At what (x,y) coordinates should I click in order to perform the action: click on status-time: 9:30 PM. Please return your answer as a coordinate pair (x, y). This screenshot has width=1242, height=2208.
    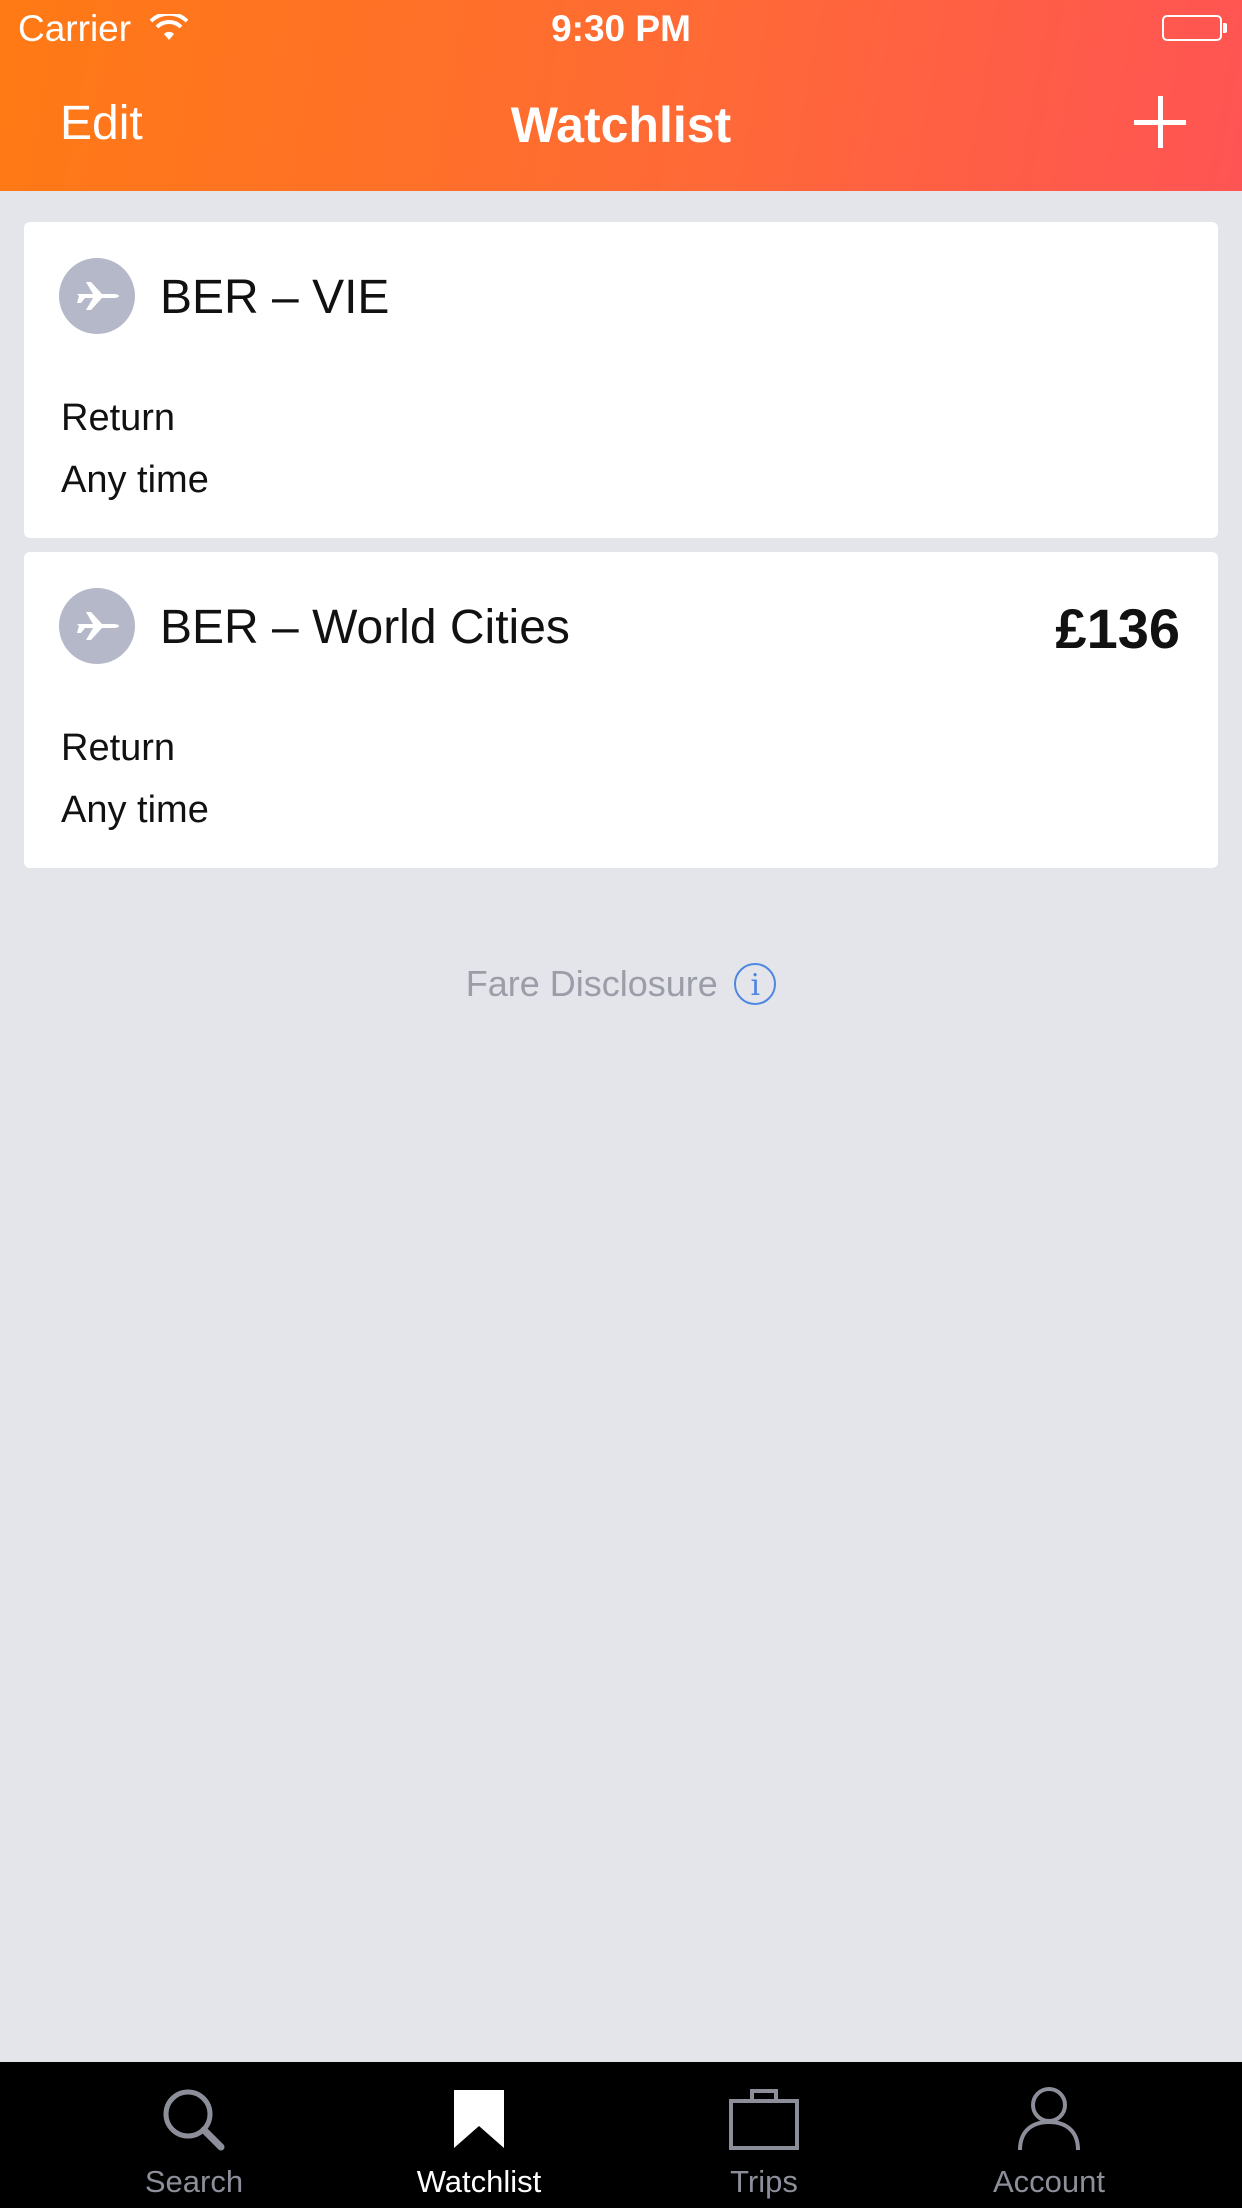
    Looking at the image, I should click on (621, 28).